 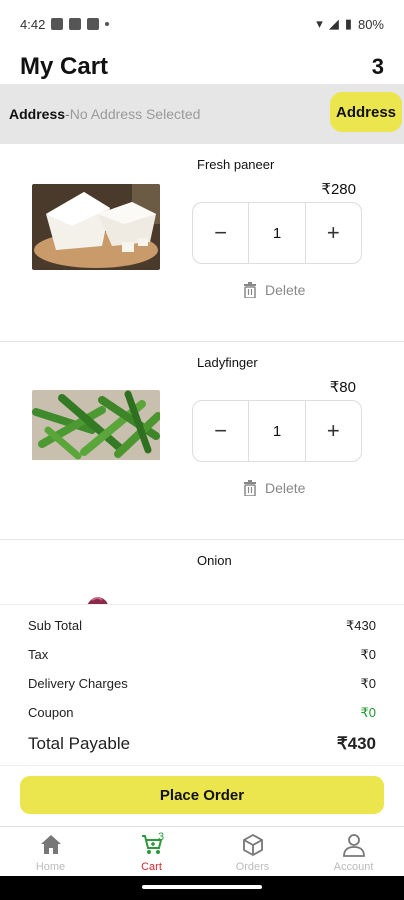 What do you see at coordinates (33, 24) in the screenshot?
I see `status-time: 4:42` at bounding box center [33, 24].